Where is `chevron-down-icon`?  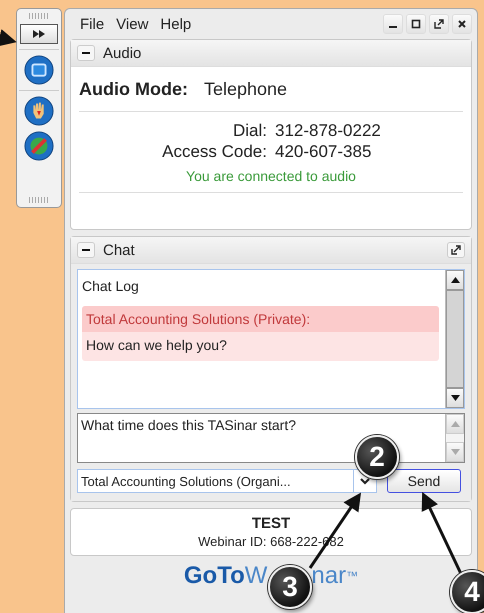 chevron-down-icon is located at coordinates (365, 481).